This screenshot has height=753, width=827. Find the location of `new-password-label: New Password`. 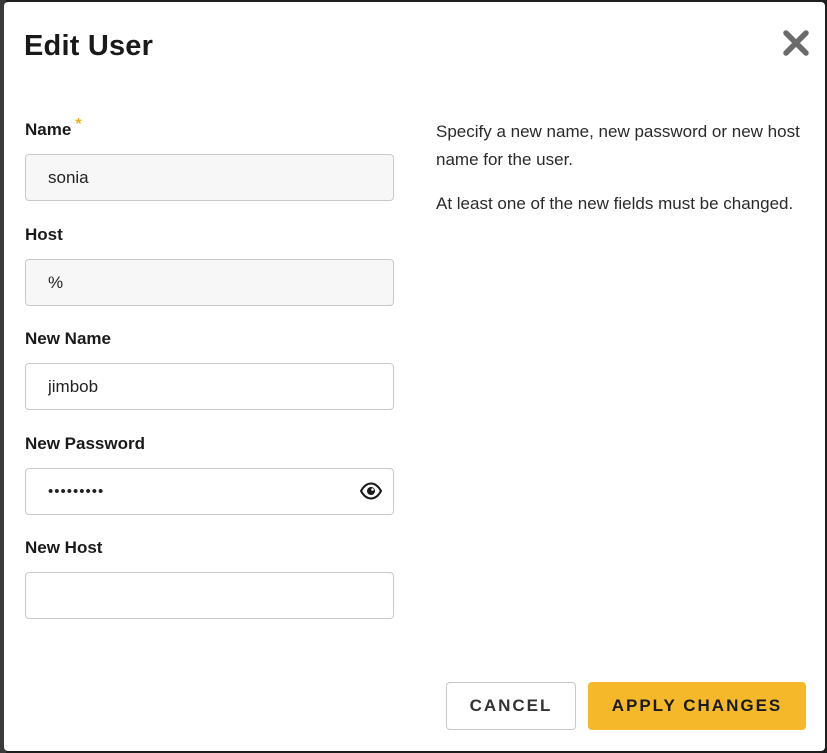

new-password-label: New Password is located at coordinates (85, 443).